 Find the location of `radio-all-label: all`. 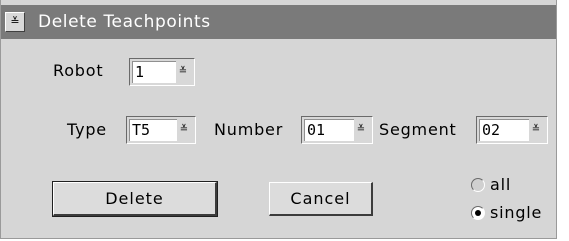

radio-all-label: all is located at coordinates (501, 184).